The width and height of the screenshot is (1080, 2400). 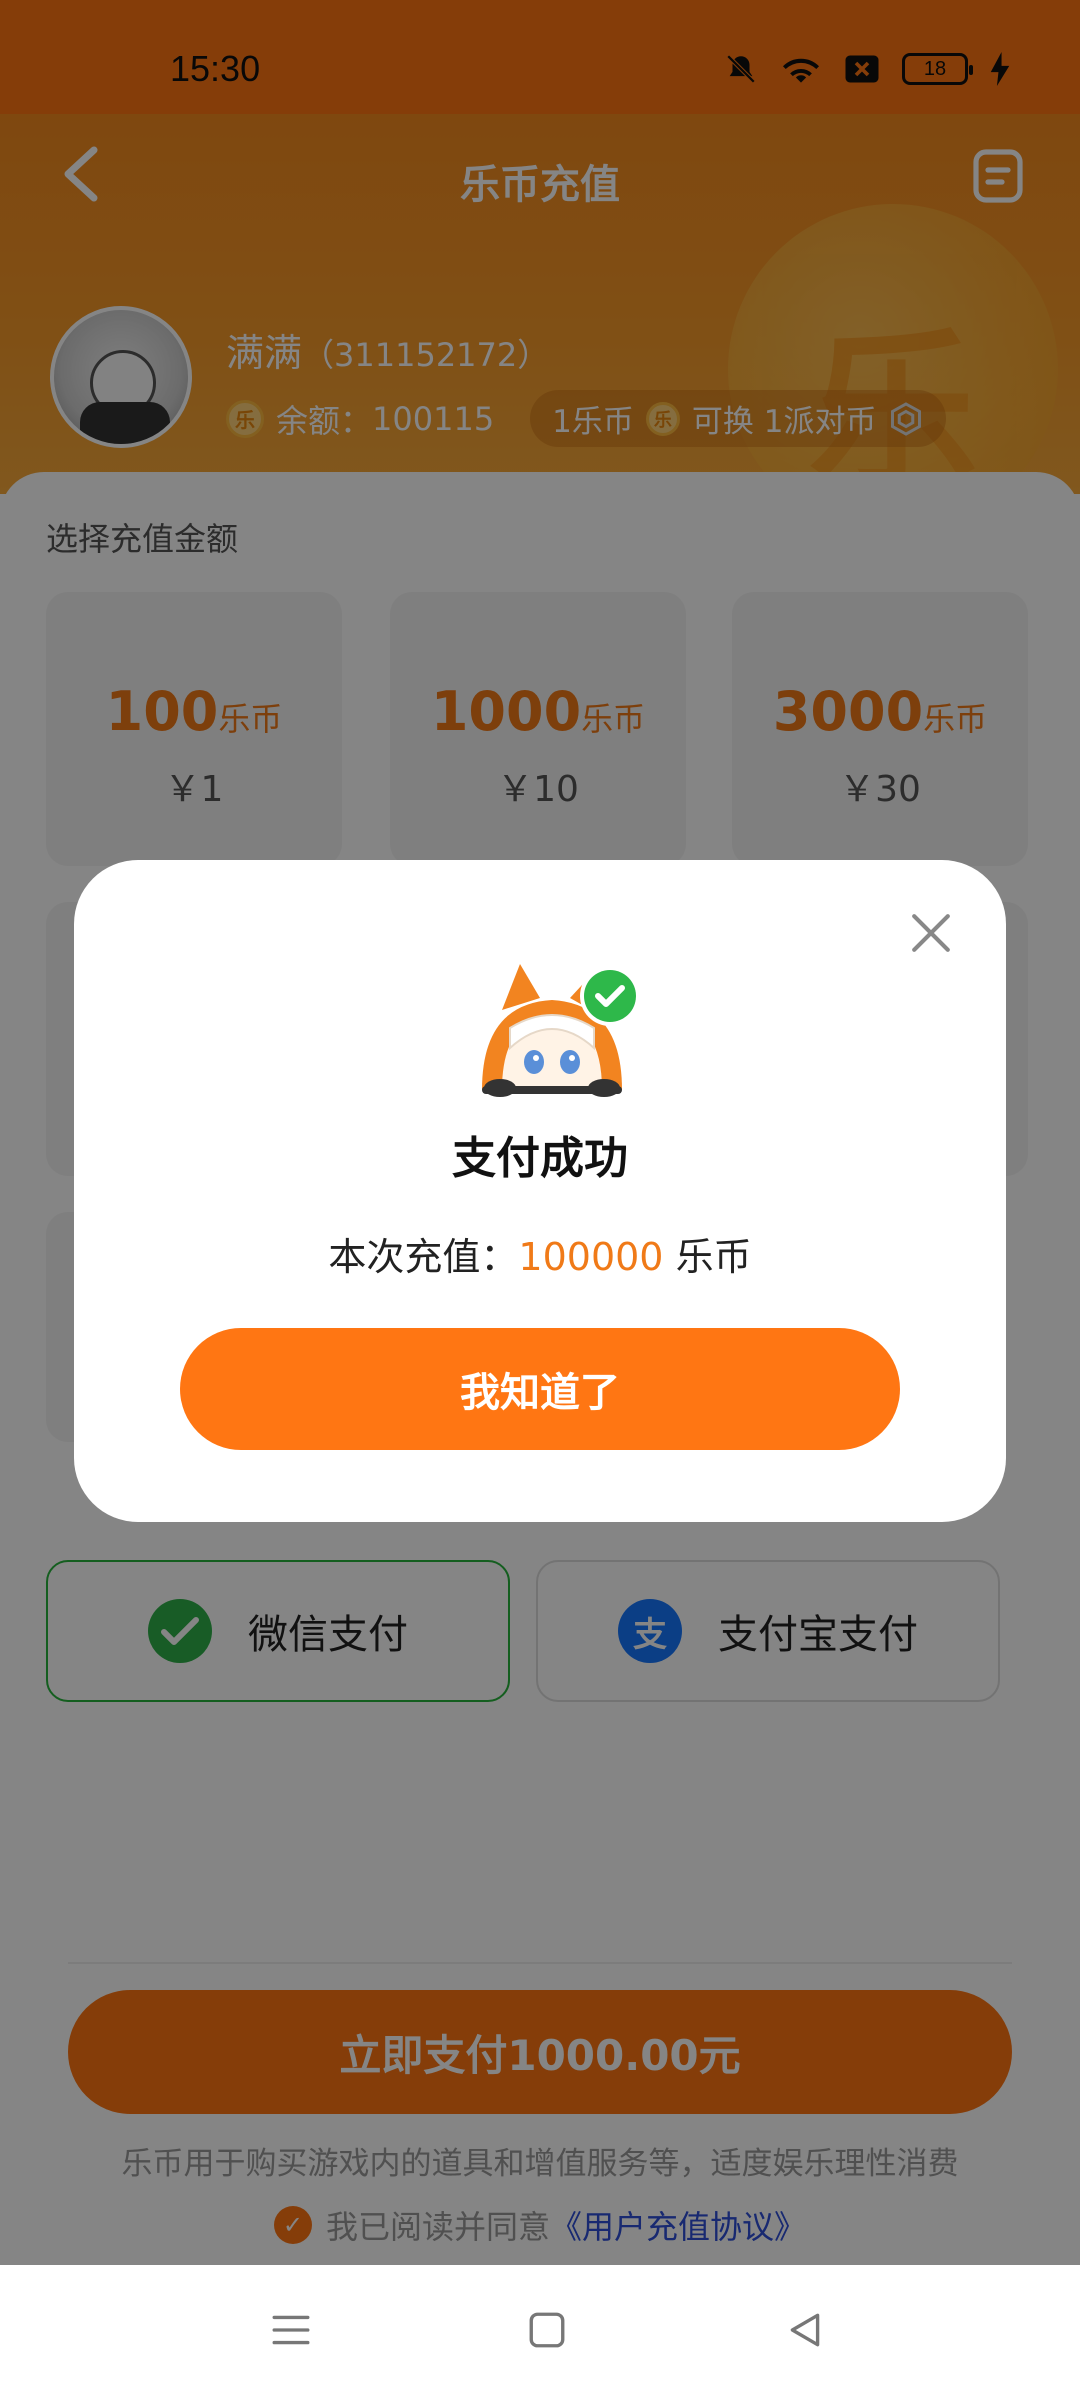 What do you see at coordinates (713, 1257) in the screenshot?
I see `dialog-unit: 乐币` at bounding box center [713, 1257].